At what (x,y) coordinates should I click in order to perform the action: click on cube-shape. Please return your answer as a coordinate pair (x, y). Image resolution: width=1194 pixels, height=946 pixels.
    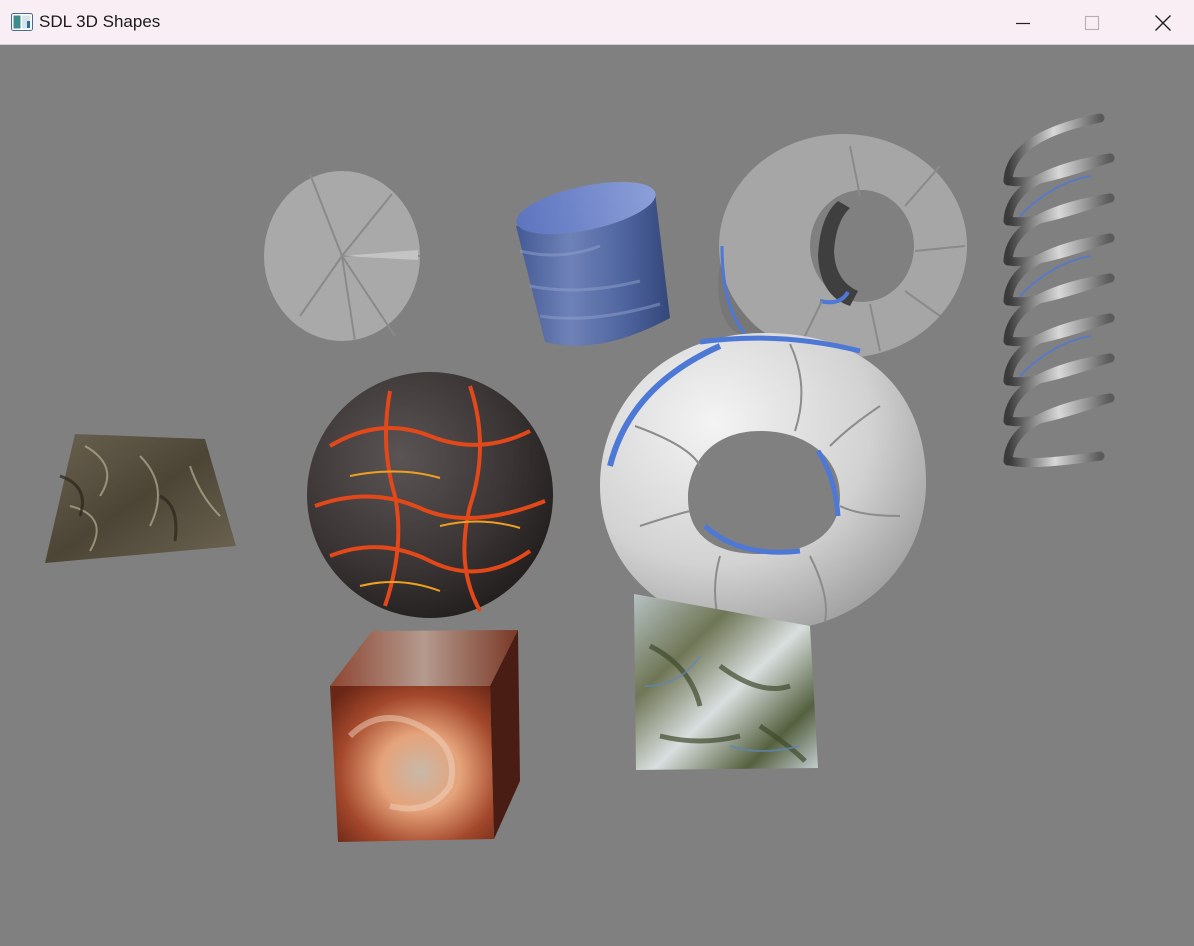
    Looking at the image, I should click on (425, 736).